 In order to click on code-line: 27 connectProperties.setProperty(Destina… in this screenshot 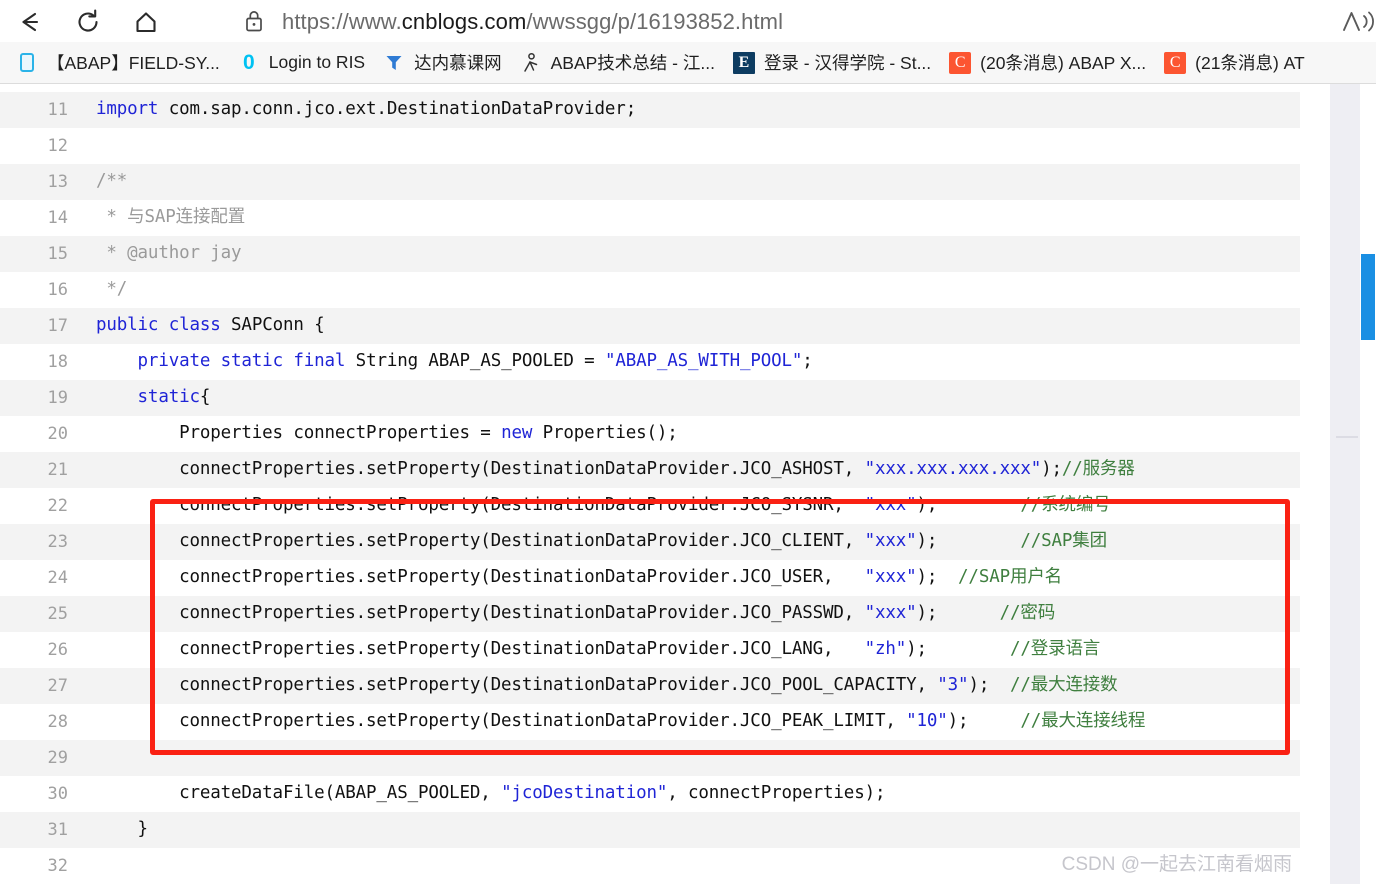, I will do `click(650, 686)`.